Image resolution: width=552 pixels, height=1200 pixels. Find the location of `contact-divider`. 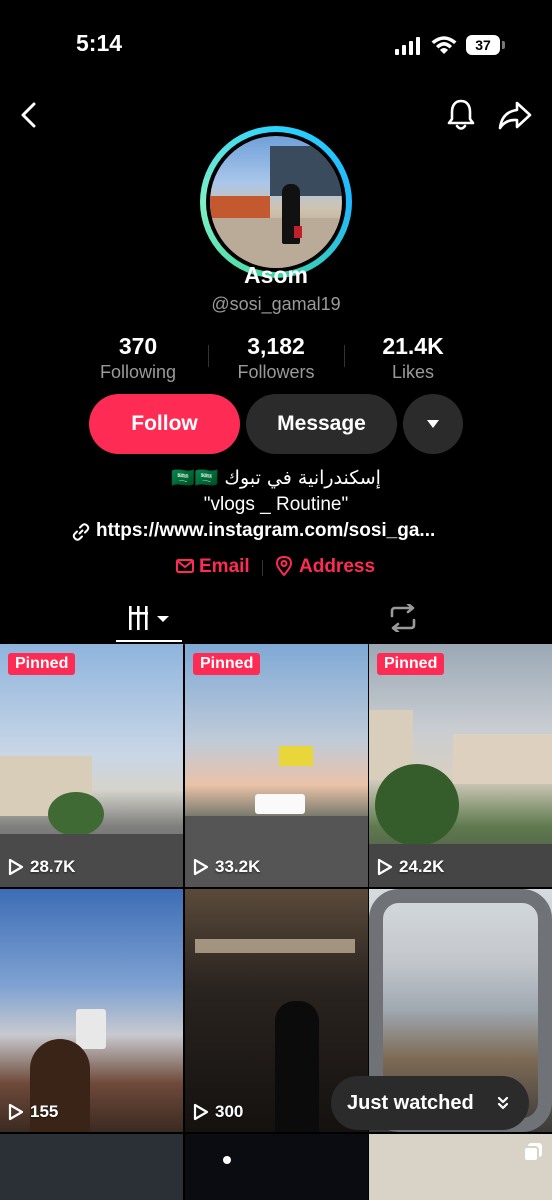

contact-divider is located at coordinates (262, 568).